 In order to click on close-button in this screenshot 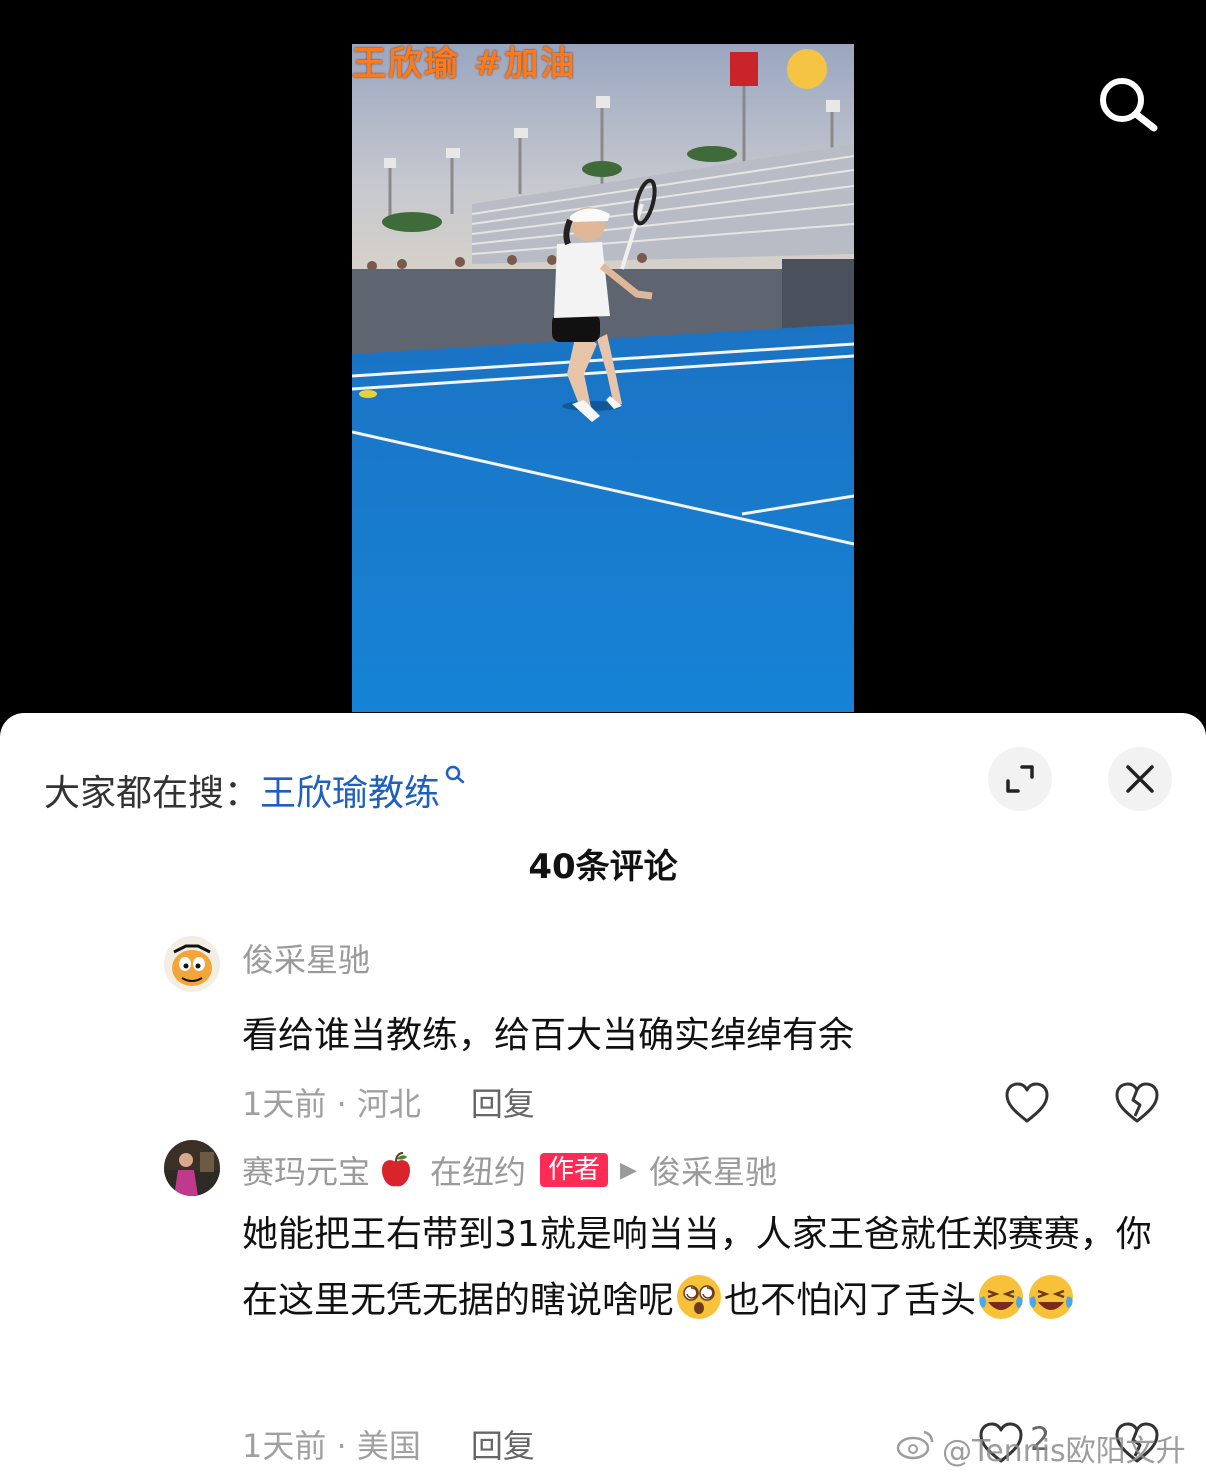, I will do `click(1140, 779)`.